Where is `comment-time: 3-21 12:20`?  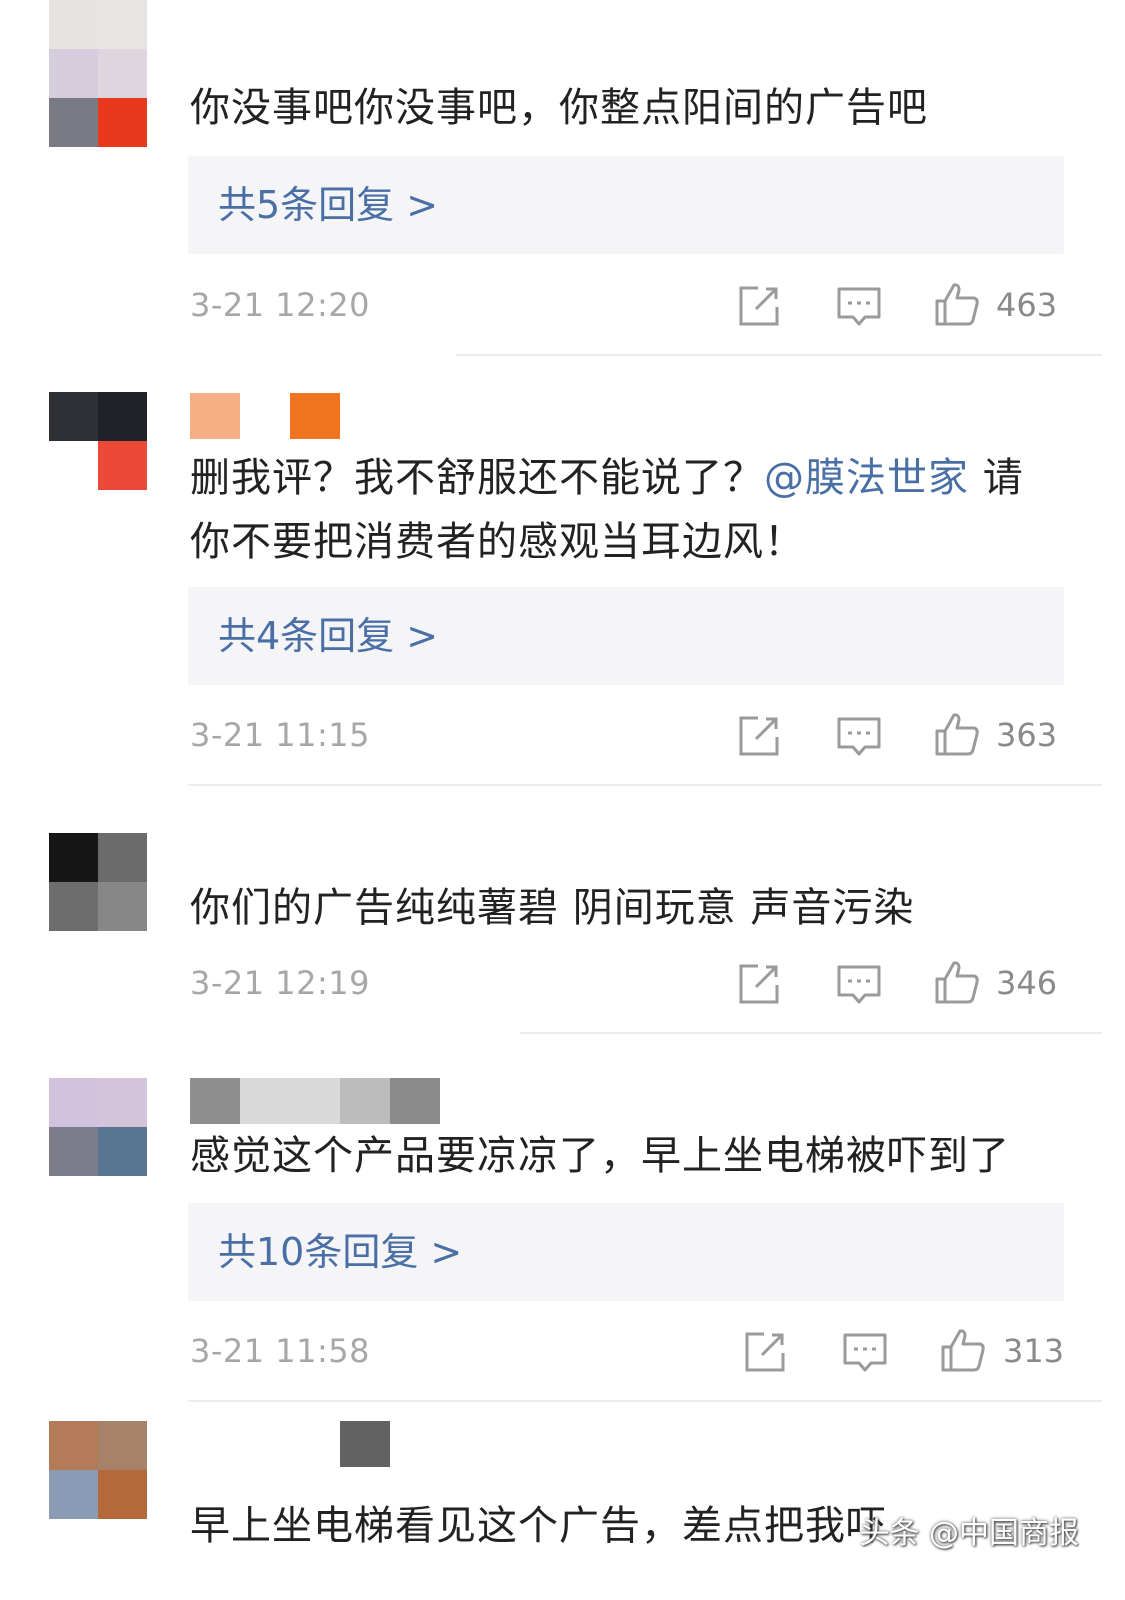 comment-time: 3-21 12:20 is located at coordinates (280, 305).